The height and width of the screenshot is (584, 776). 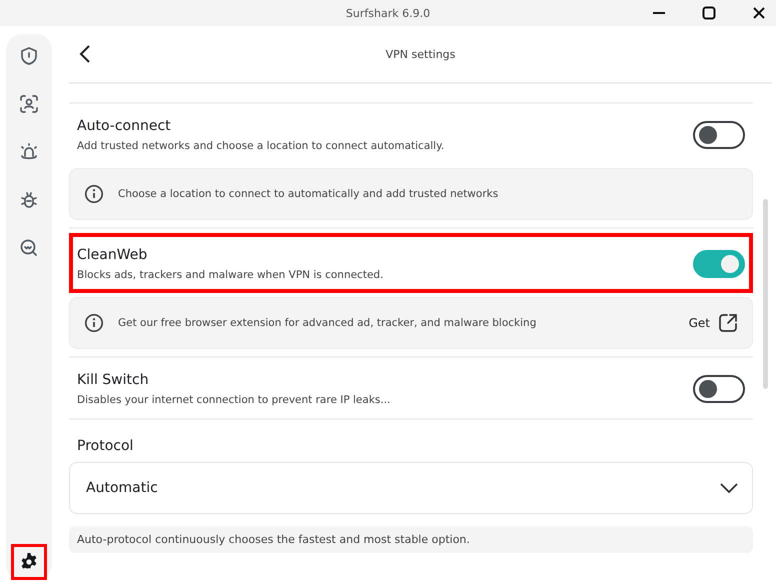 What do you see at coordinates (709, 13) in the screenshot?
I see `maximize-icon` at bounding box center [709, 13].